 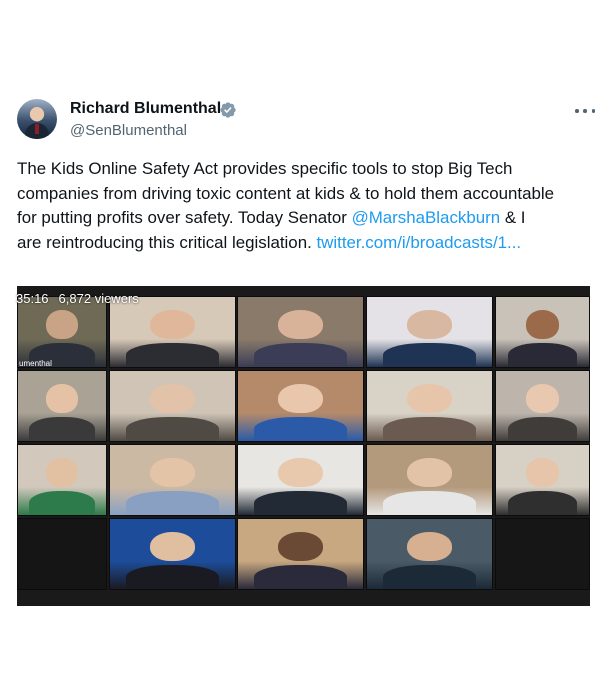 What do you see at coordinates (98, 298) in the screenshot?
I see `viewer-count: 6,872 viewers` at bounding box center [98, 298].